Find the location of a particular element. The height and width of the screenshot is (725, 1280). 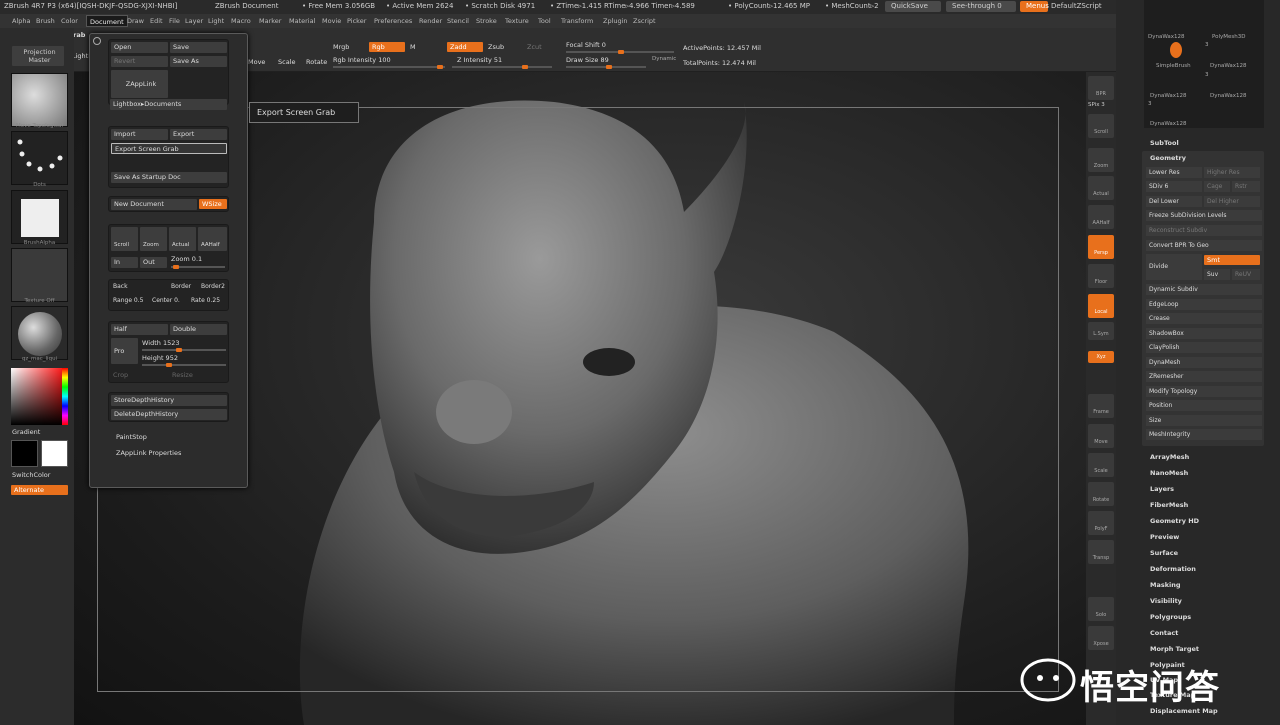

stroke-thumbnail is located at coordinates (39, 158).